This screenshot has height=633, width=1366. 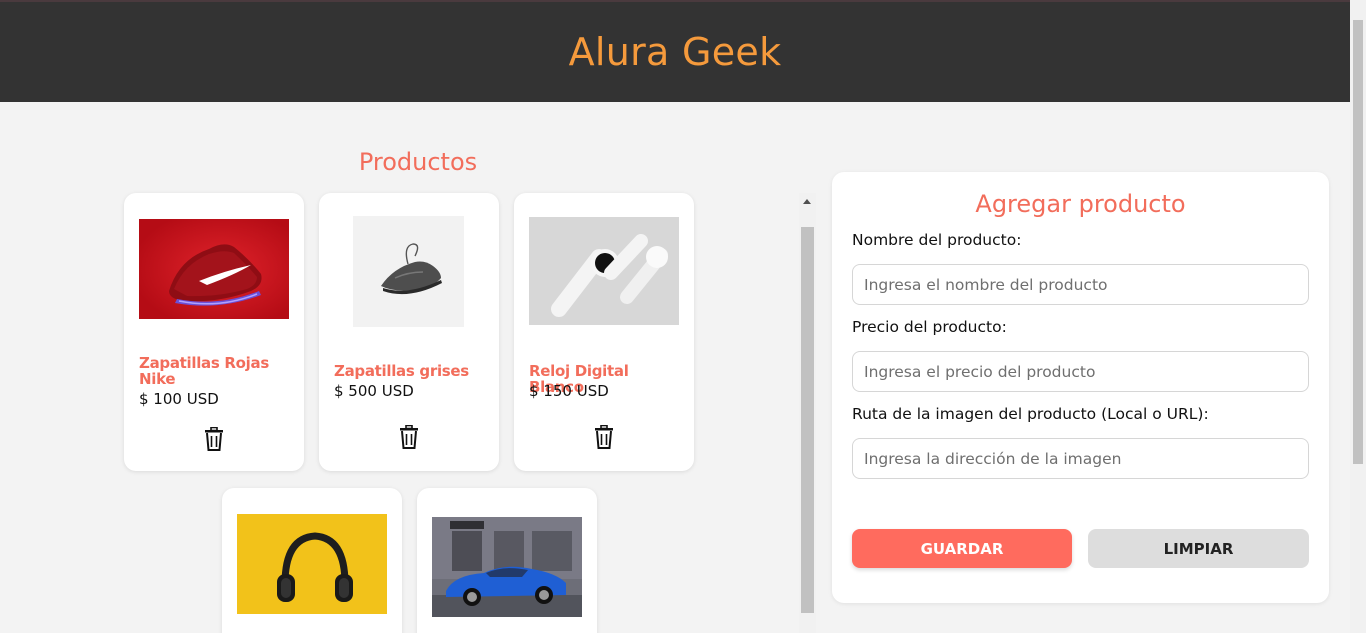 What do you see at coordinates (418, 162) in the screenshot?
I see `products-title: Productos` at bounding box center [418, 162].